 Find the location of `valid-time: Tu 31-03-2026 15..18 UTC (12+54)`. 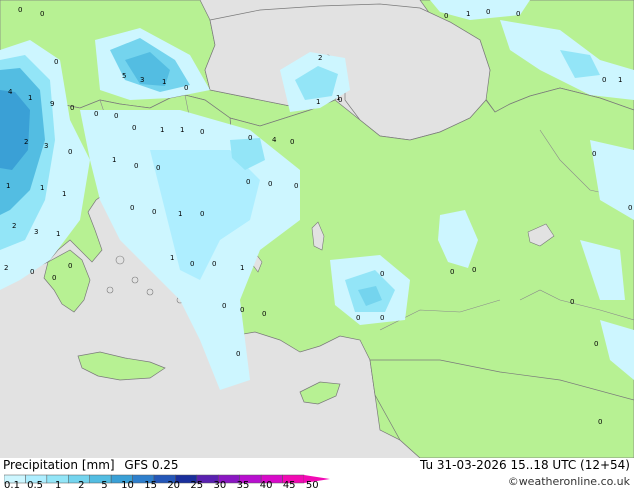

valid-time: Tu 31-03-2026 15..18 UTC (12+54) is located at coordinates (524, 465).